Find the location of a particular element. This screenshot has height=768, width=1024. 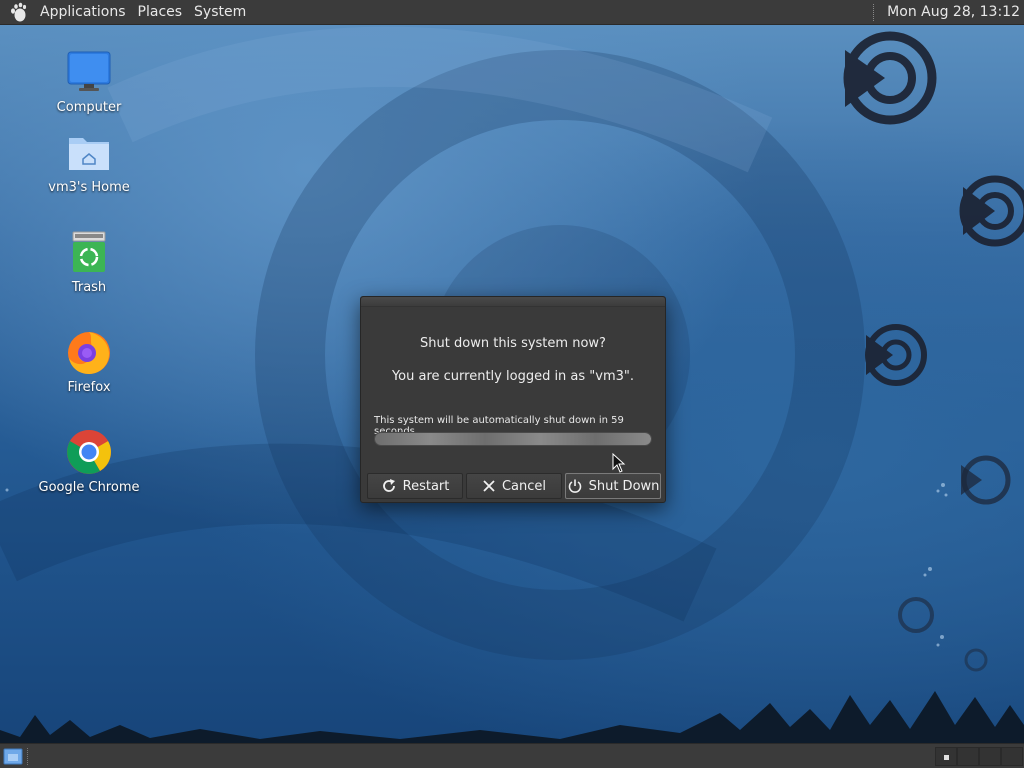

restart-button: Restart is located at coordinates (415, 486).